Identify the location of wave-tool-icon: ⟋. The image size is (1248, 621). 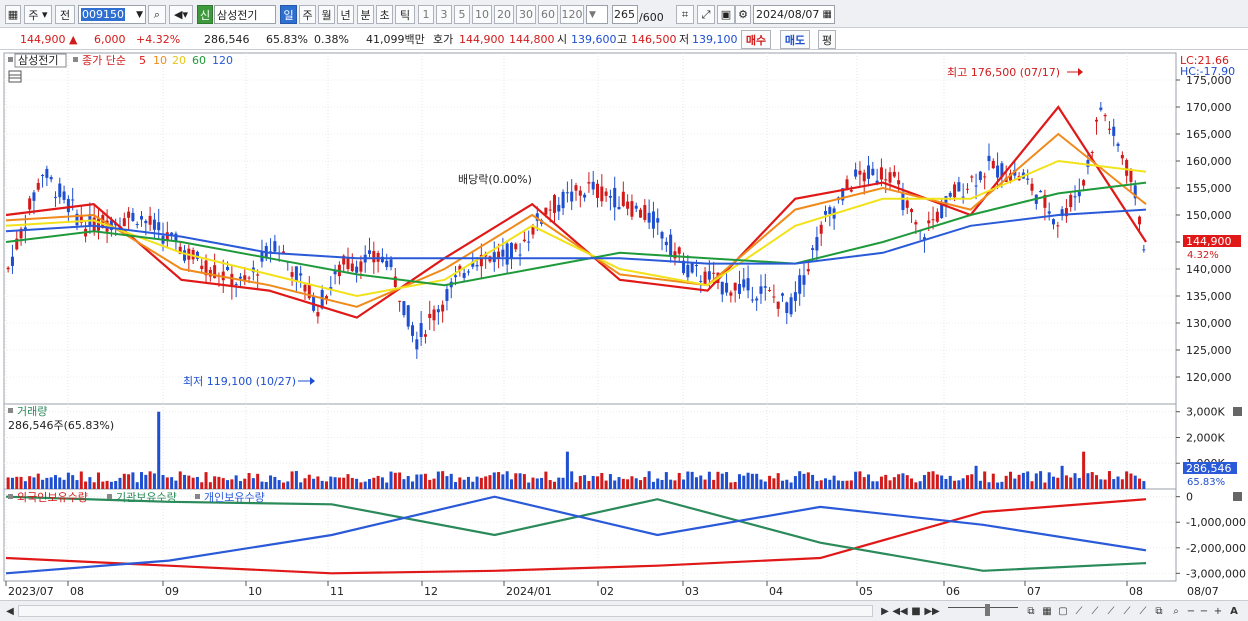
(1127, 611).